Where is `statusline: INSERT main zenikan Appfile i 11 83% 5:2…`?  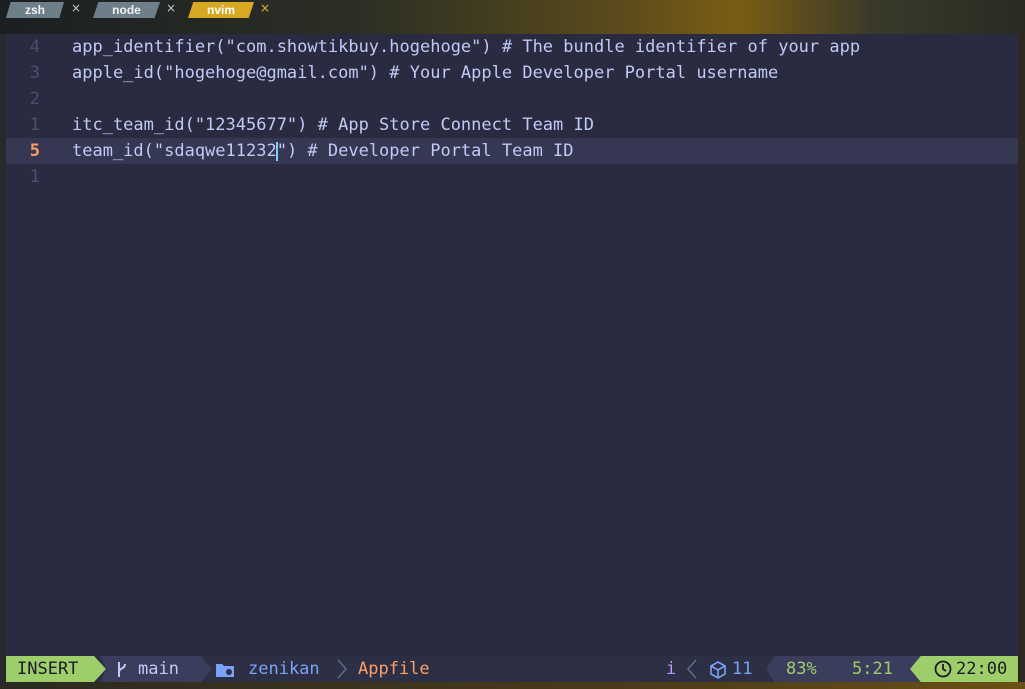 statusline: INSERT main zenikan Appfile i 11 83% 5:2… is located at coordinates (512, 669).